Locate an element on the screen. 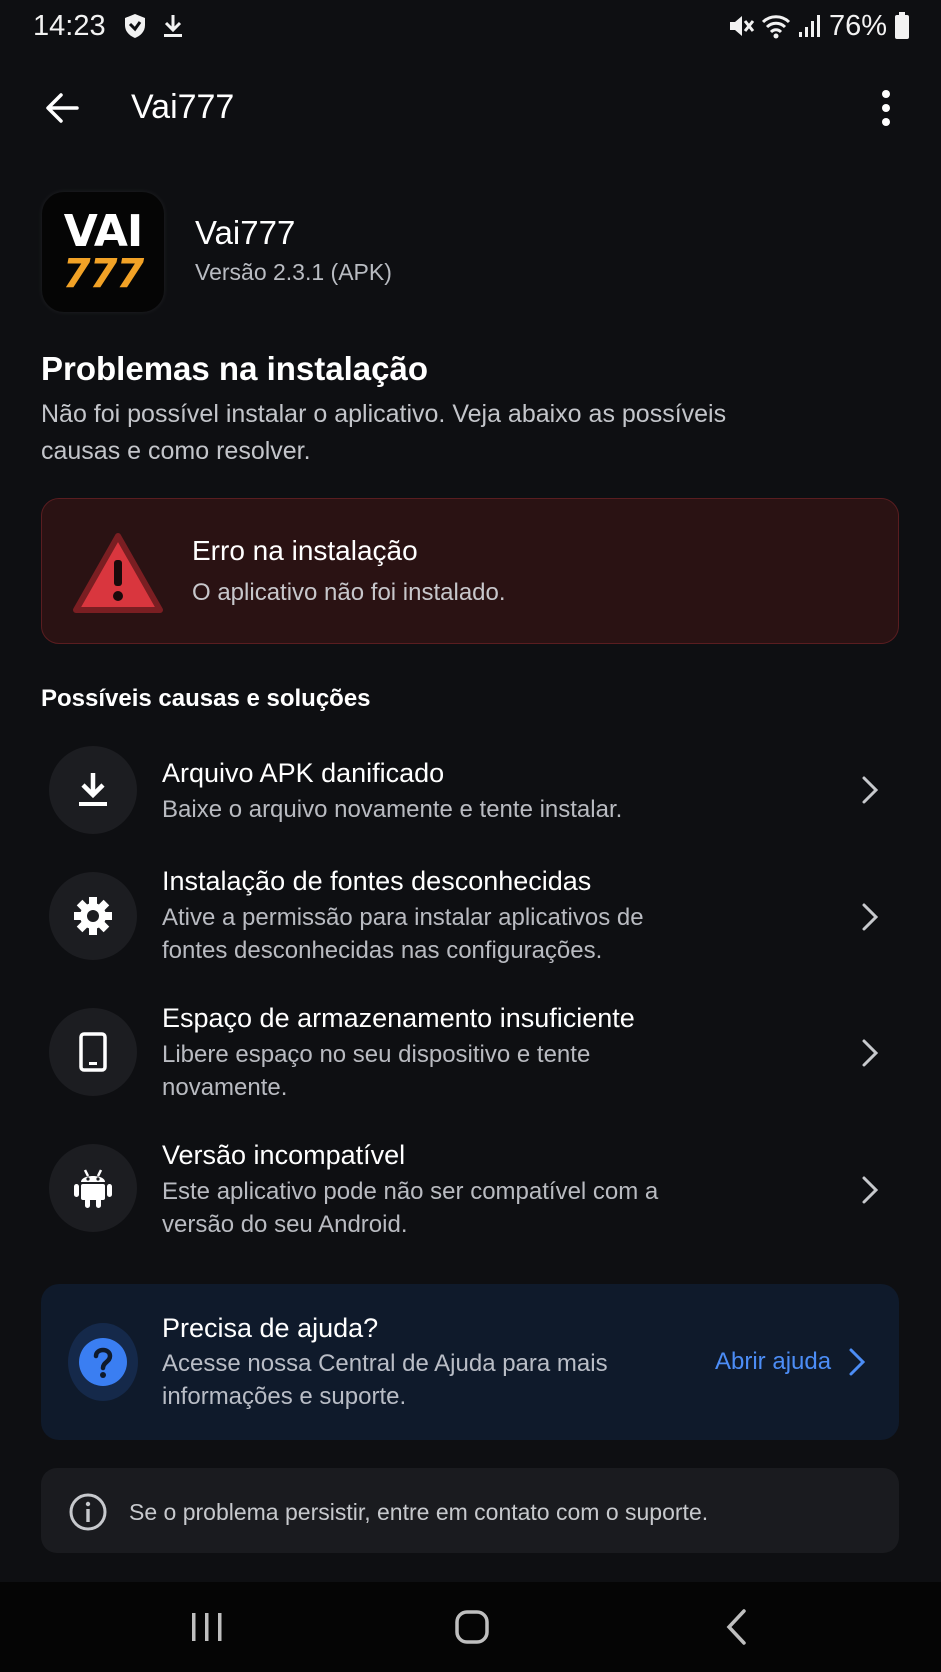 The height and width of the screenshot is (1672, 941). question-circle-icon is located at coordinates (103, 1362).